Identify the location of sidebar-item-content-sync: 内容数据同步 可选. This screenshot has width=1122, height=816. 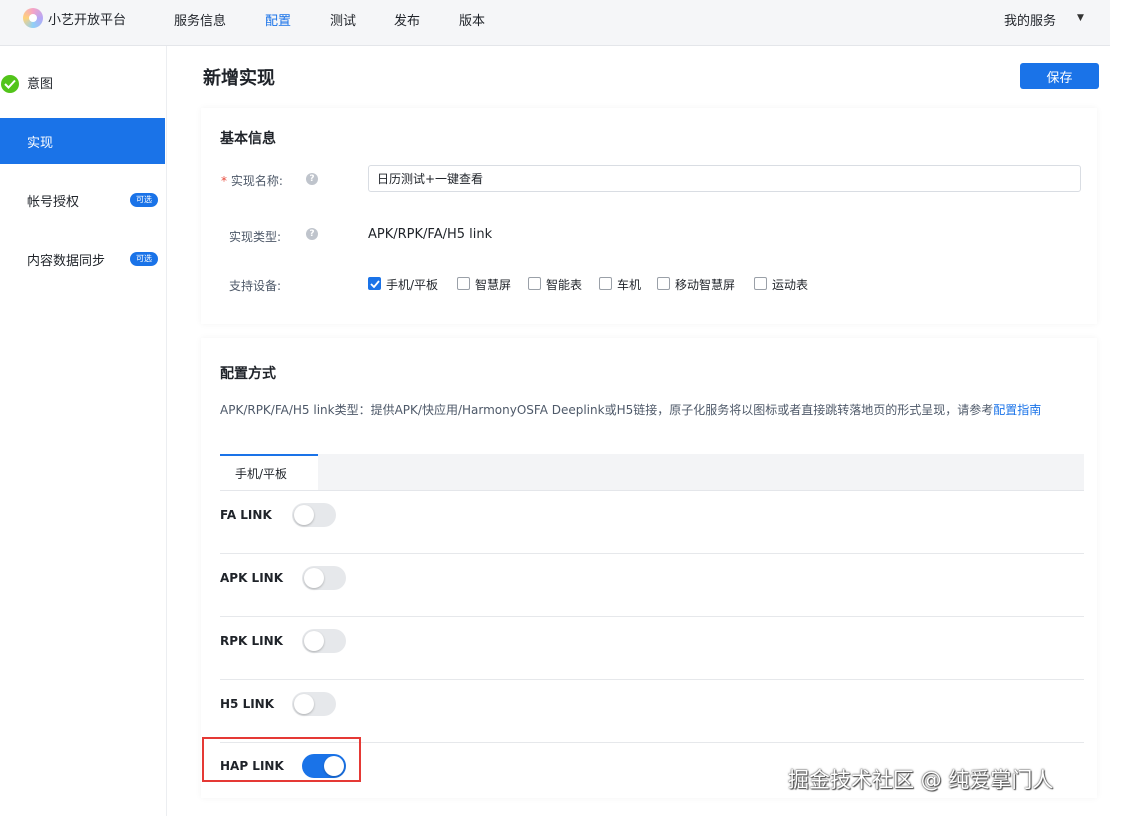
(82, 259).